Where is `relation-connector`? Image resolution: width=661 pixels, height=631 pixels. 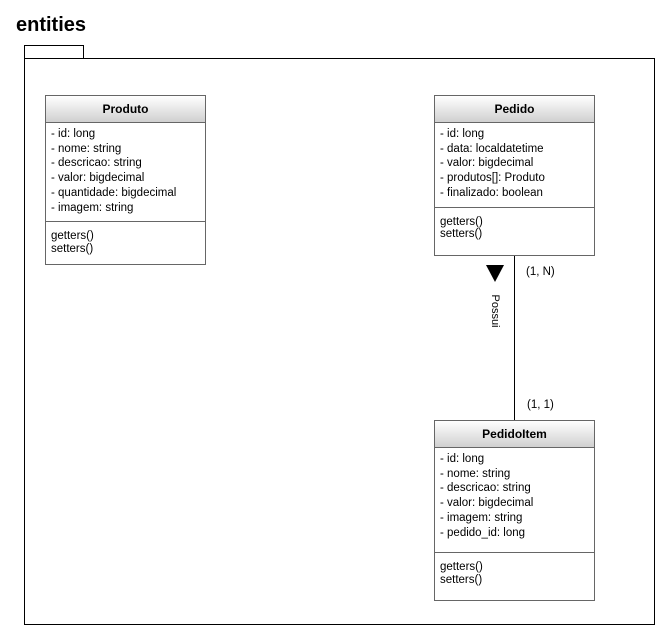
relation-connector is located at coordinates (500, 338).